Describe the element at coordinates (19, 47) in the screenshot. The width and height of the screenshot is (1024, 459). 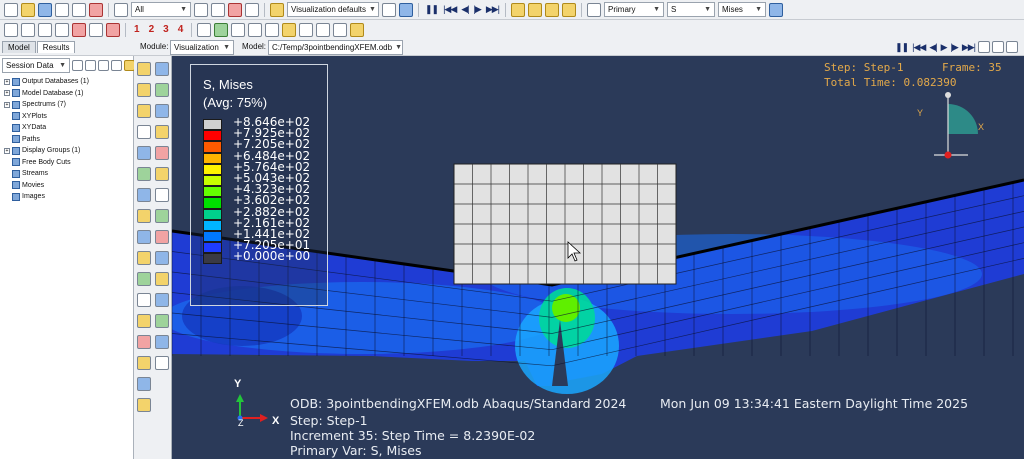
I see `tab-model: Model` at that location.